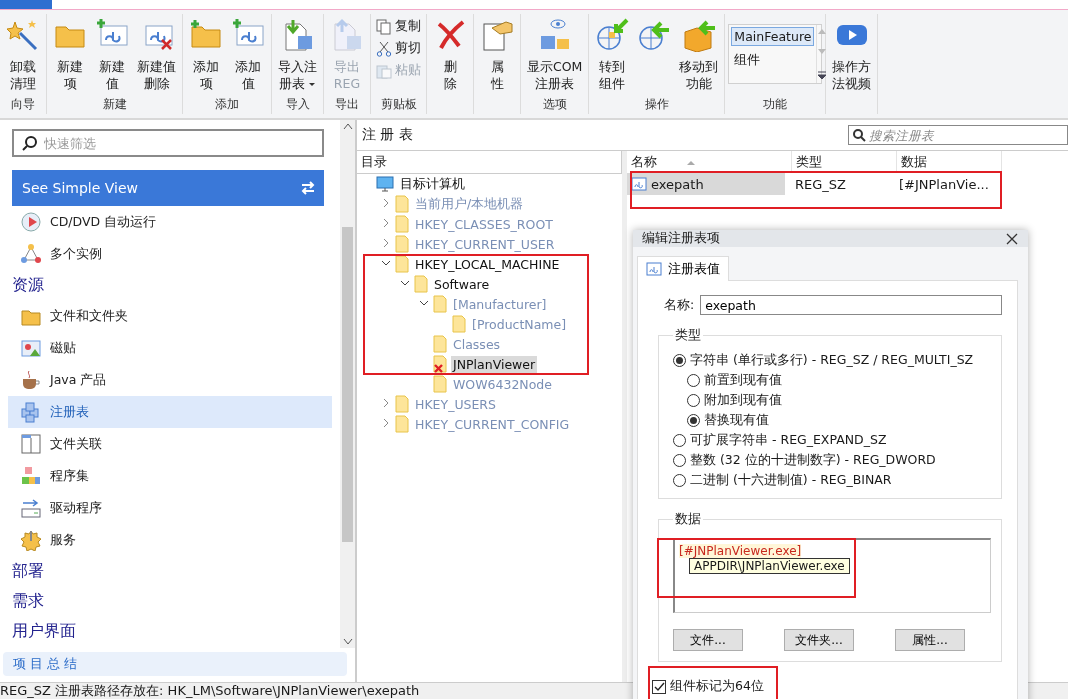 The height and width of the screenshot is (699, 1068). I want to click on group-label: 添加, so click(227, 104).